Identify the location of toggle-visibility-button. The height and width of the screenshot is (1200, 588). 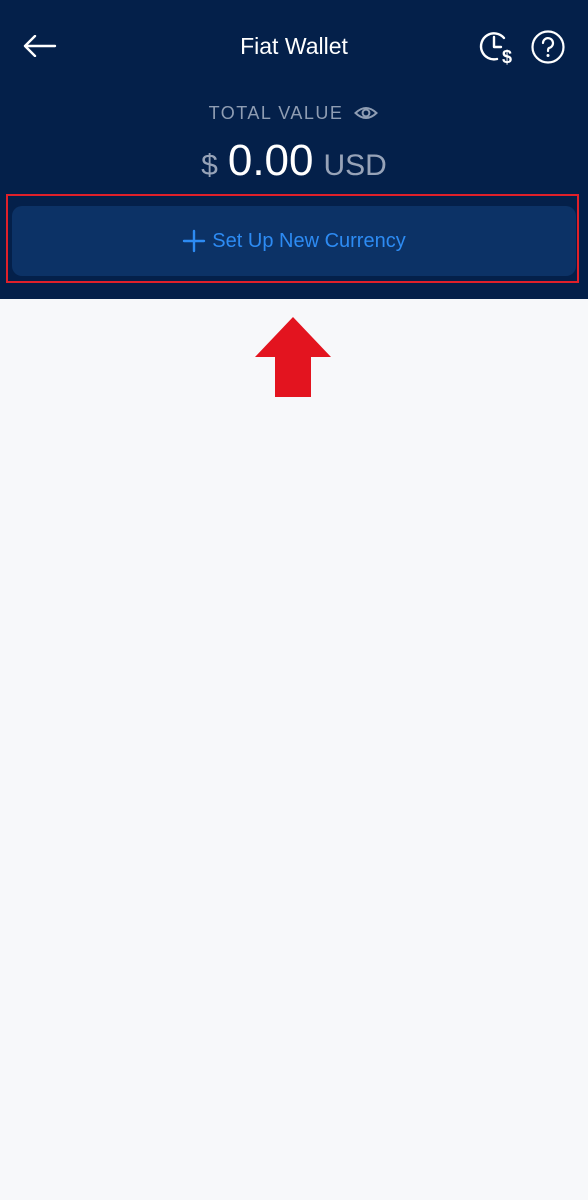
(366, 113).